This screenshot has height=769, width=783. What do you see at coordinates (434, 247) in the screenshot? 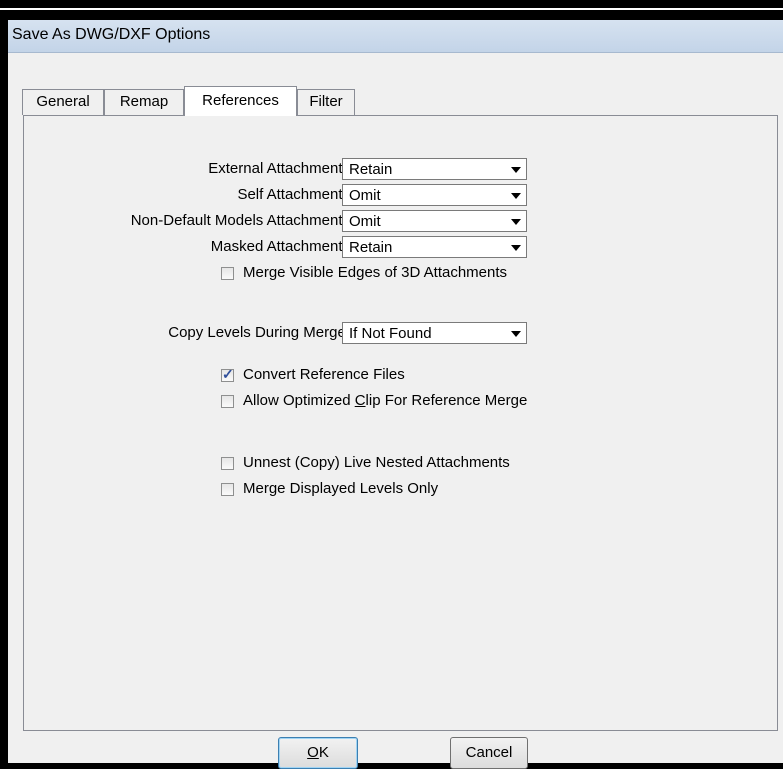
I see `masked-attachments-select: Retain` at bounding box center [434, 247].